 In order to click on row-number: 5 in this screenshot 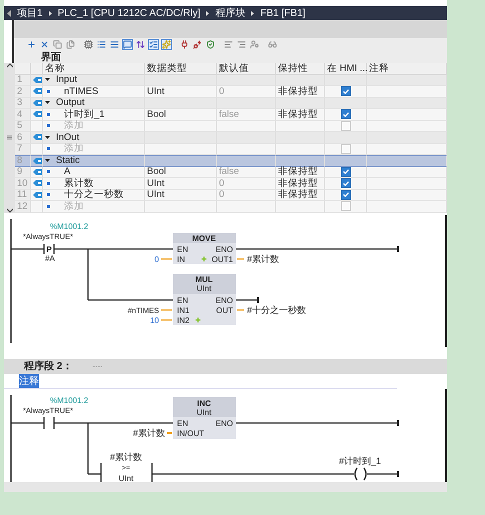, I will do `click(23, 126)`.